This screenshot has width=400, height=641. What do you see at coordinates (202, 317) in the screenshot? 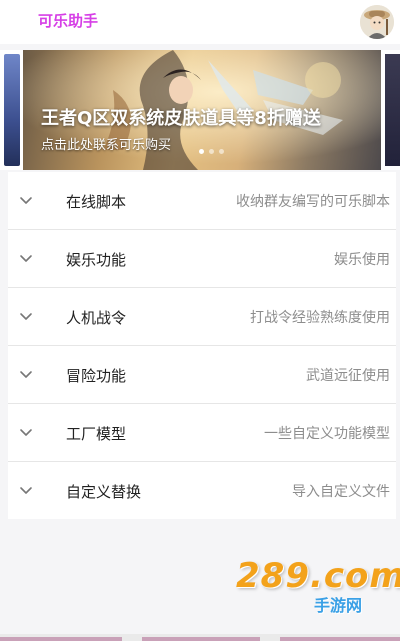
I see `list-item-bot-battle-pass: 人机战令 打战令经验熟练度使用` at bounding box center [202, 317].